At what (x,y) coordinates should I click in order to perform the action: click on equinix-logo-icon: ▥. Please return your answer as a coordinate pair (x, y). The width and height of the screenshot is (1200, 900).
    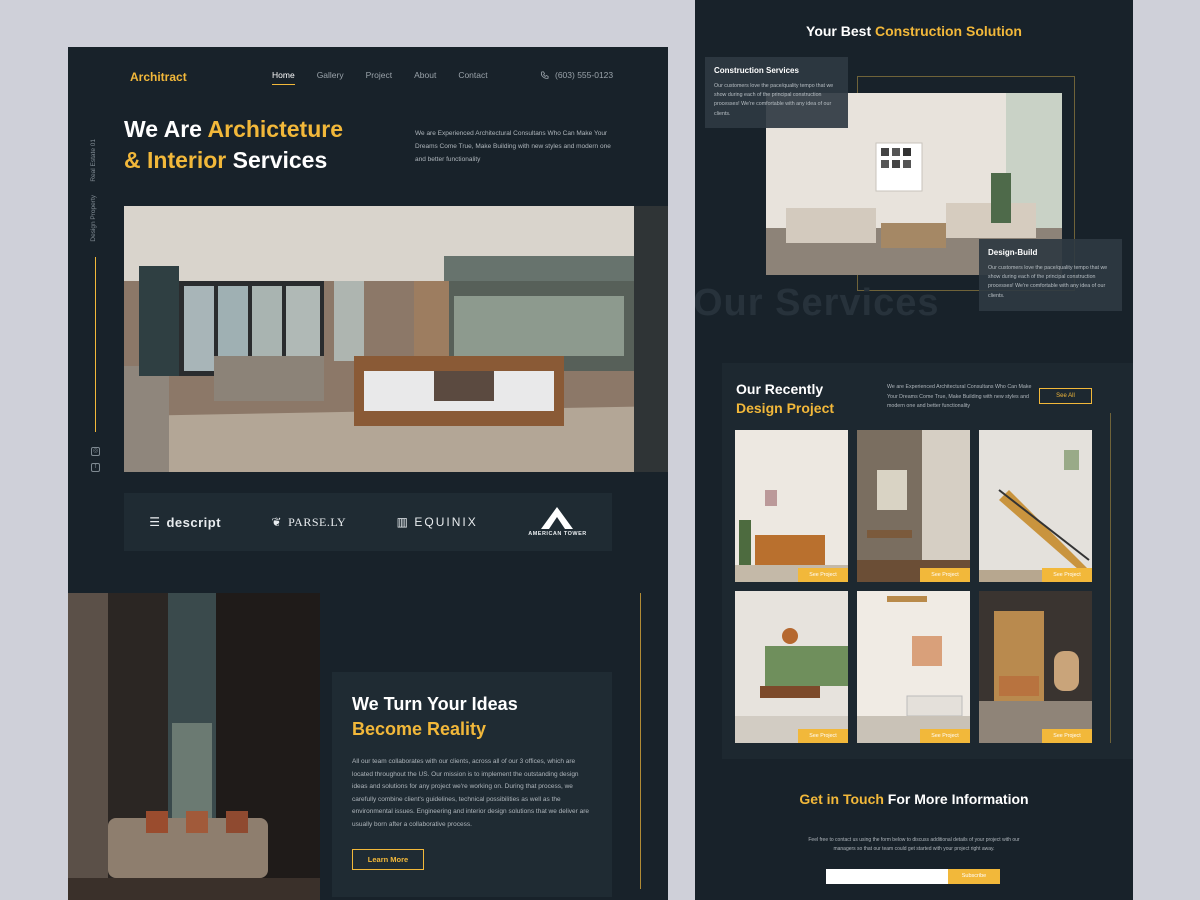
    Looking at the image, I should click on (402, 522).